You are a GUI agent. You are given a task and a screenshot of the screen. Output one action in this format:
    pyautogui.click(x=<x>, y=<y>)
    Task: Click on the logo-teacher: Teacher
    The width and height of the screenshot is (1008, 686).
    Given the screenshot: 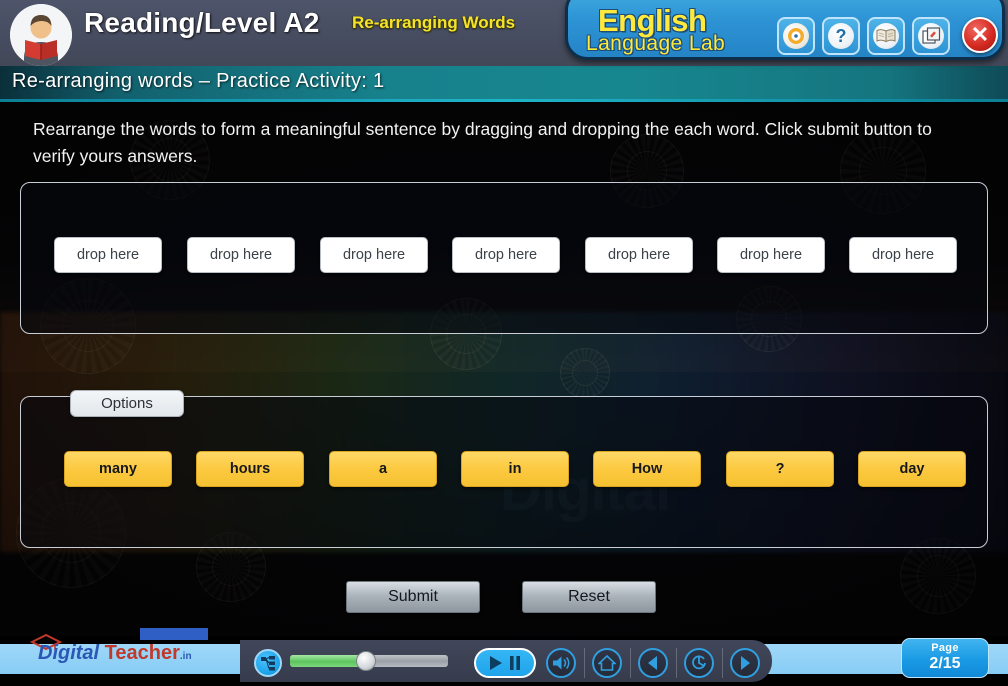 What is the action you would take?
    pyautogui.click(x=139, y=653)
    